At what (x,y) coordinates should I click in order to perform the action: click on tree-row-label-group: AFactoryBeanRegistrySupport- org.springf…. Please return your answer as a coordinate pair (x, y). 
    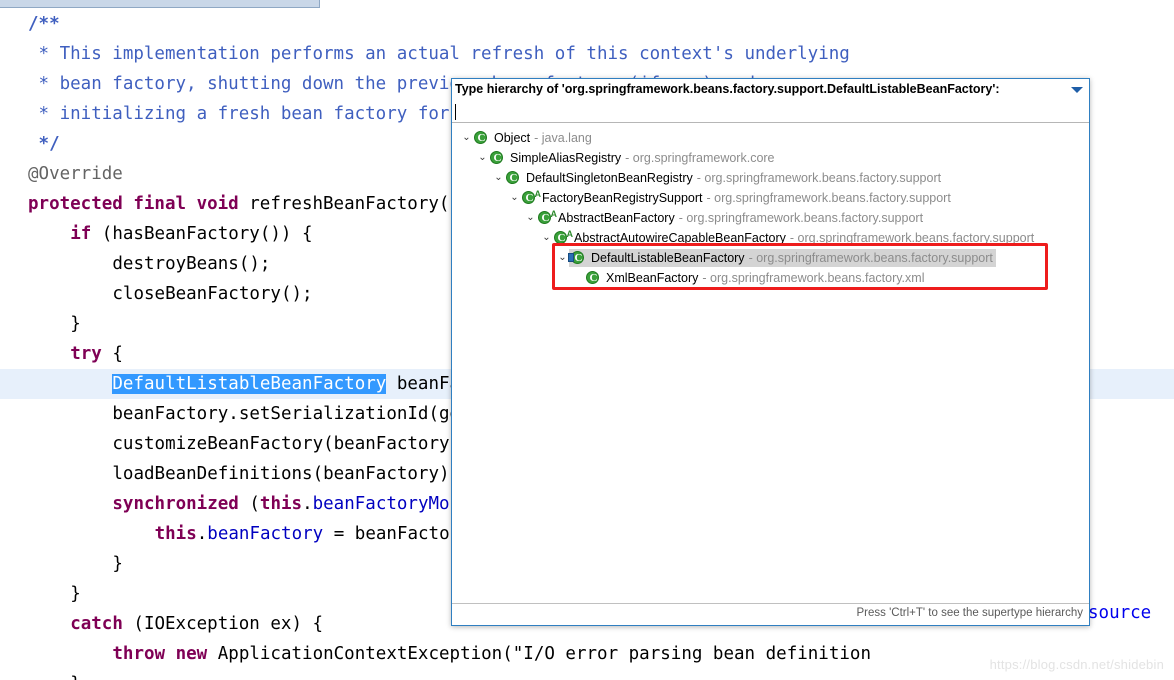
    Looking at the image, I should click on (736, 197).